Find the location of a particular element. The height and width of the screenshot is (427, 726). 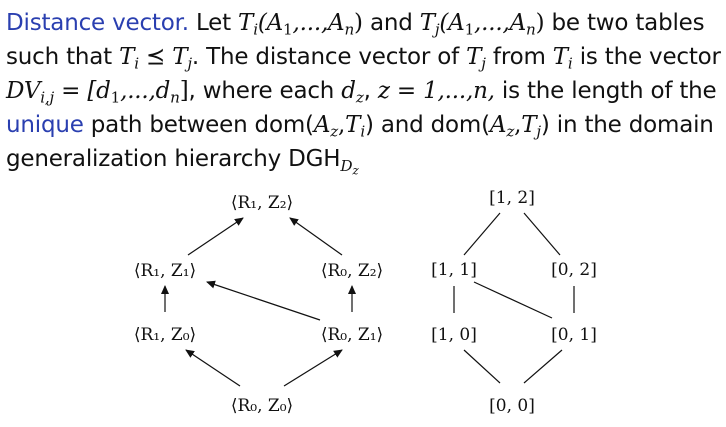

node-r-low-left: [1, 0] is located at coordinates (454, 335).